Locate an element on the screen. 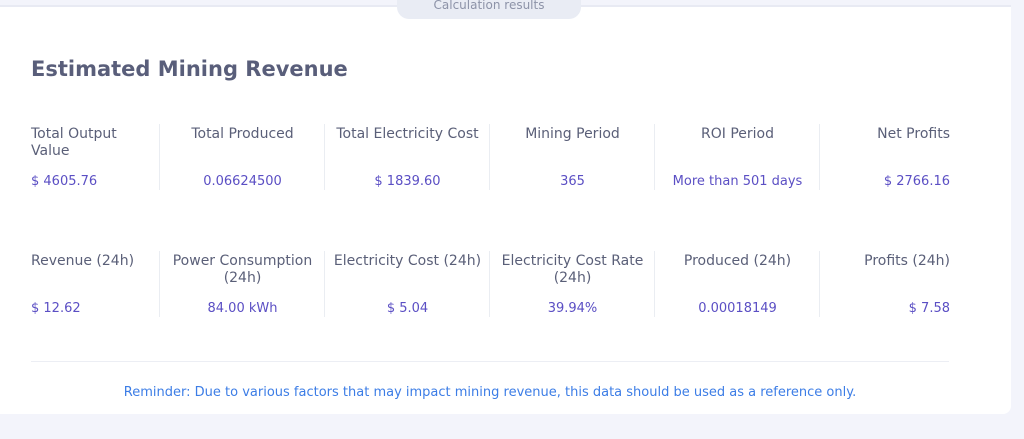 Image resolution: width=1024 pixels, height=439 pixels. stat-net-profits: Net Profits $ 2766.16 is located at coordinates (884, 157).